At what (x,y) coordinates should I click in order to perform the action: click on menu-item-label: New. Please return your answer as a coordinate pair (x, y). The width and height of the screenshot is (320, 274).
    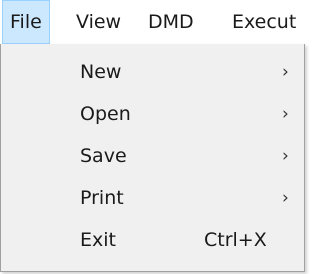
    Looking at the image, I should click on (101, 72).